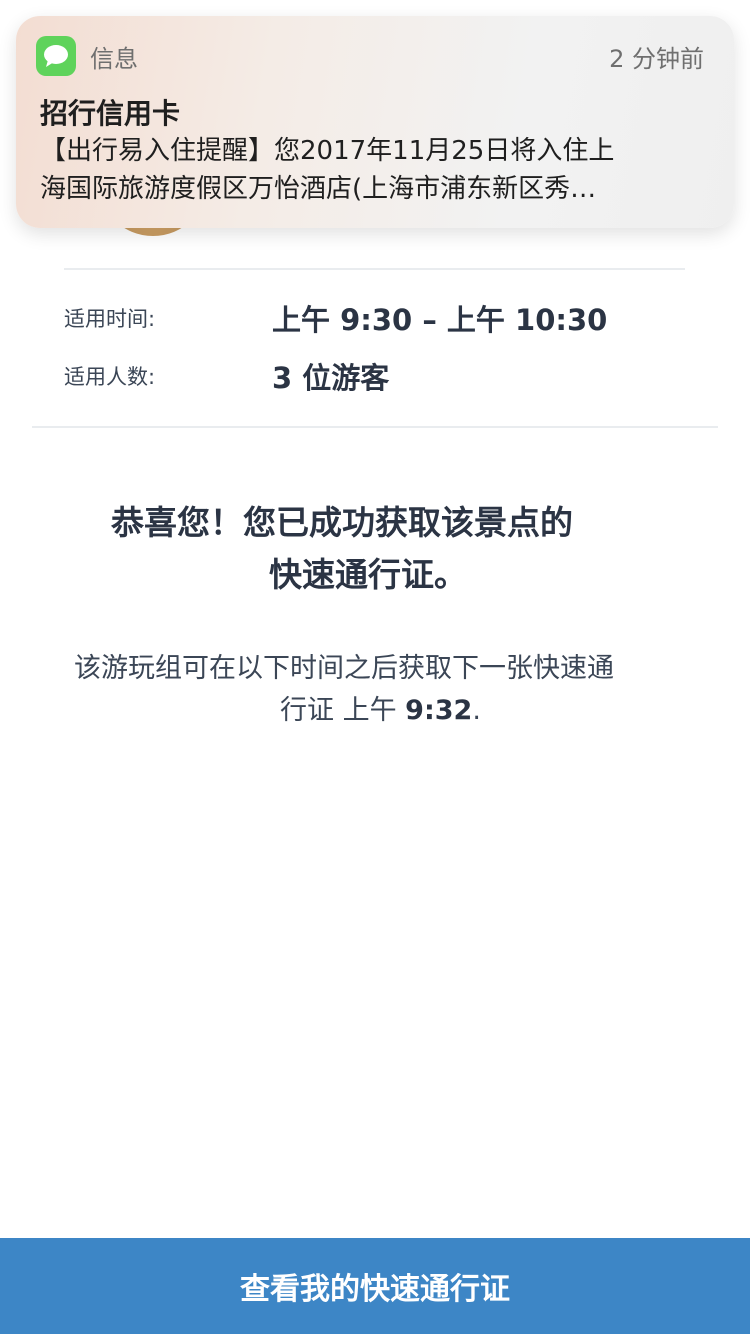 The width and height of the screenshot is (750, 1334). I want to click on next-pass-line1: 该游玩组可在以下时间之后获取下一张快速通, so click(344, 668).